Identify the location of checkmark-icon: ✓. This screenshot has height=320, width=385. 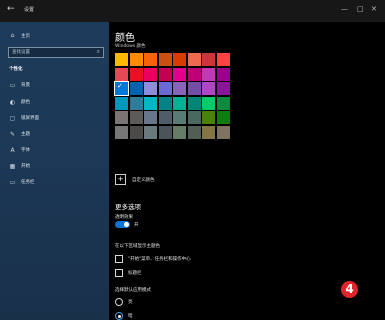
(120, 86).